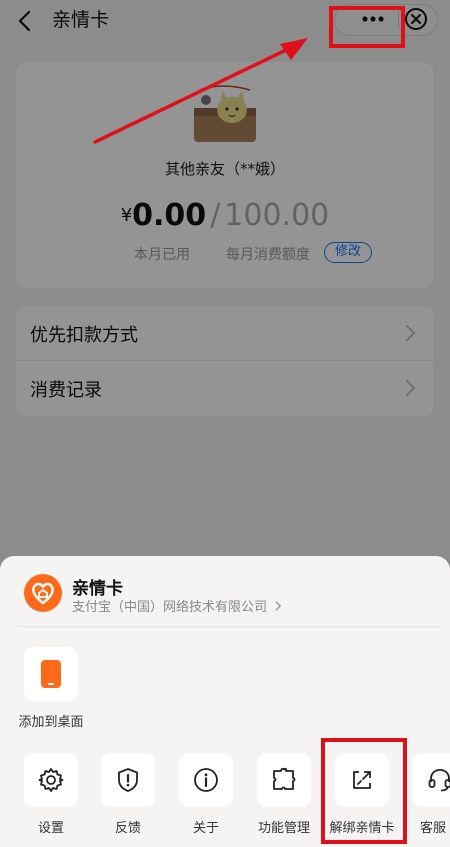  I want to click on add-to-desktop-button, so click(51, 674).